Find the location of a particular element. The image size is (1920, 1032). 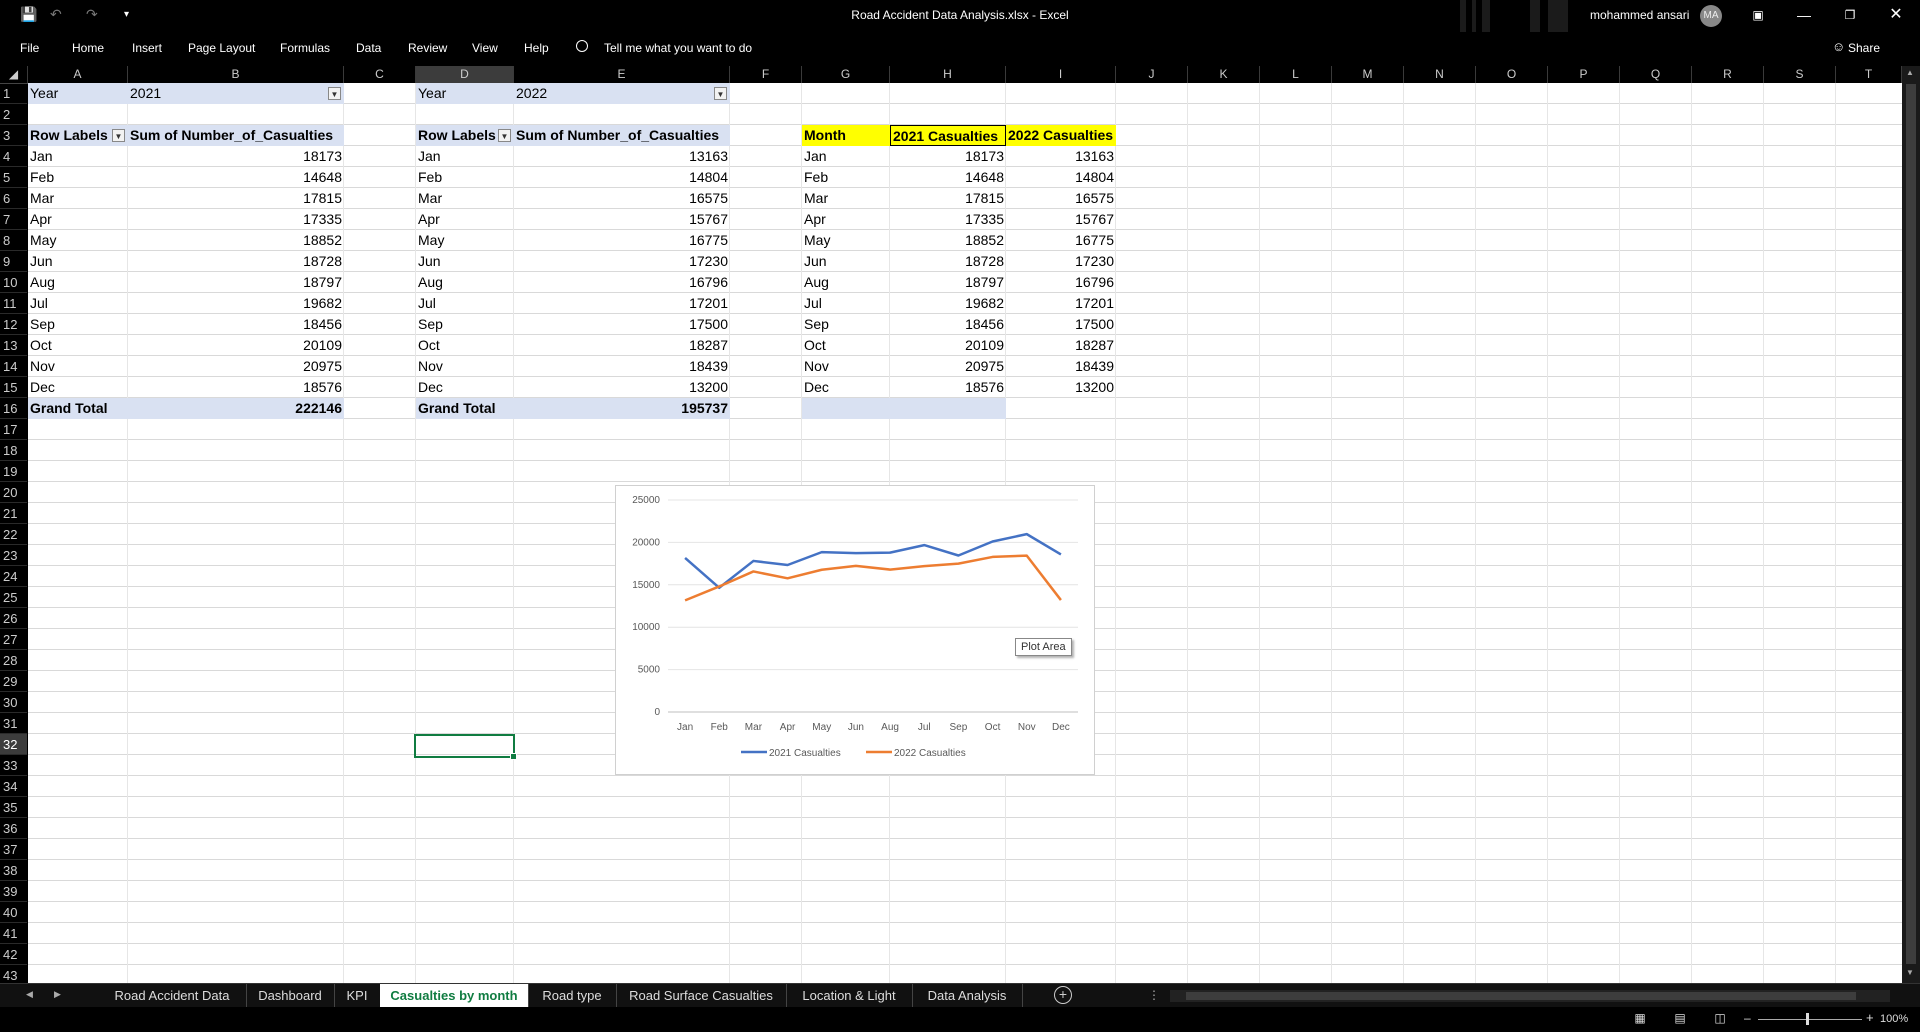

user-name: mohammed ansari is located at coordinates (1639, 15).